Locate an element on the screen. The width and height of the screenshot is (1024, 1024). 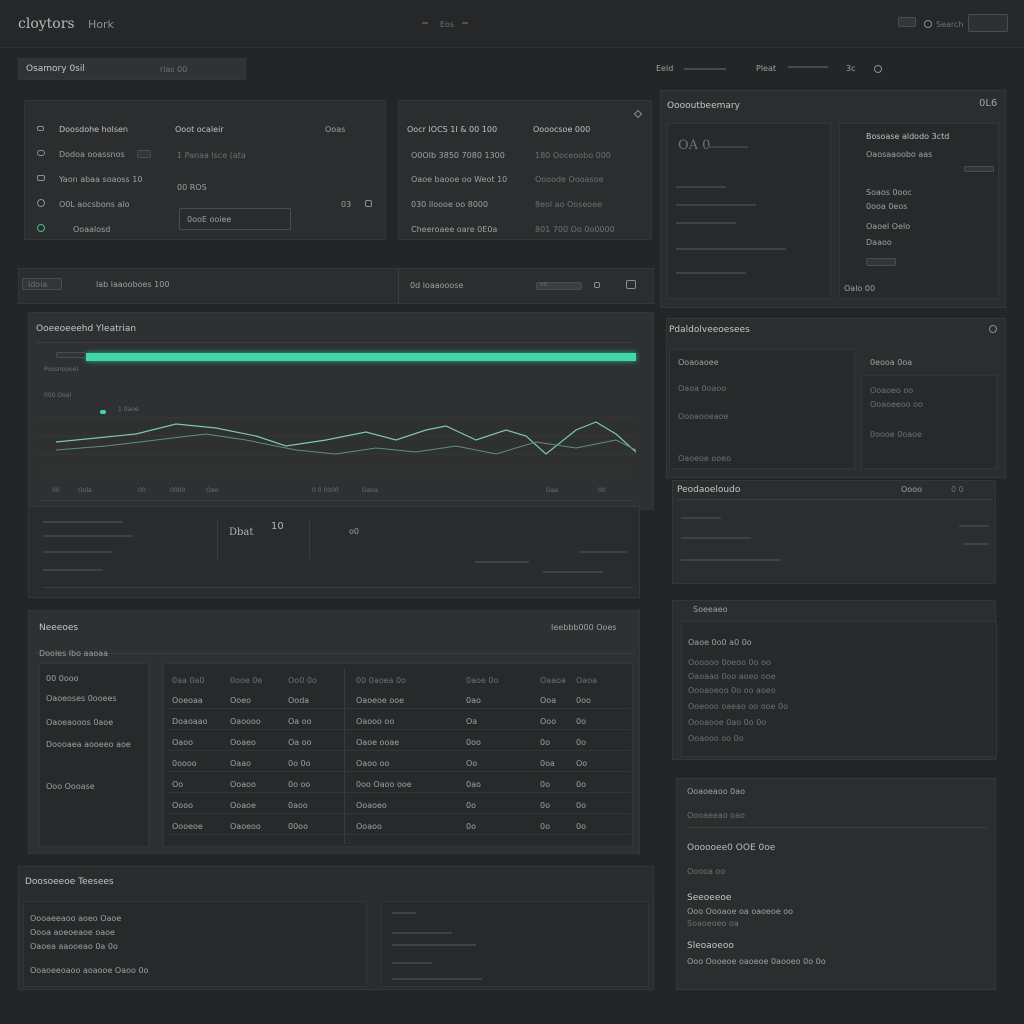
refresh-icon is located at coordinates (878, 69).